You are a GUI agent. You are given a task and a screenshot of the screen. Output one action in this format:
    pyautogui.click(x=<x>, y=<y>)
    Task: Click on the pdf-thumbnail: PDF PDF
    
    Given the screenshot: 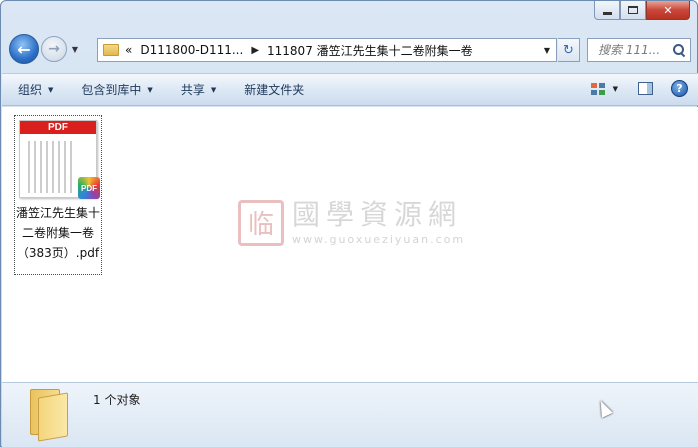 What is the action you would take?
    pyautogui.click(x=59, y=159)
    